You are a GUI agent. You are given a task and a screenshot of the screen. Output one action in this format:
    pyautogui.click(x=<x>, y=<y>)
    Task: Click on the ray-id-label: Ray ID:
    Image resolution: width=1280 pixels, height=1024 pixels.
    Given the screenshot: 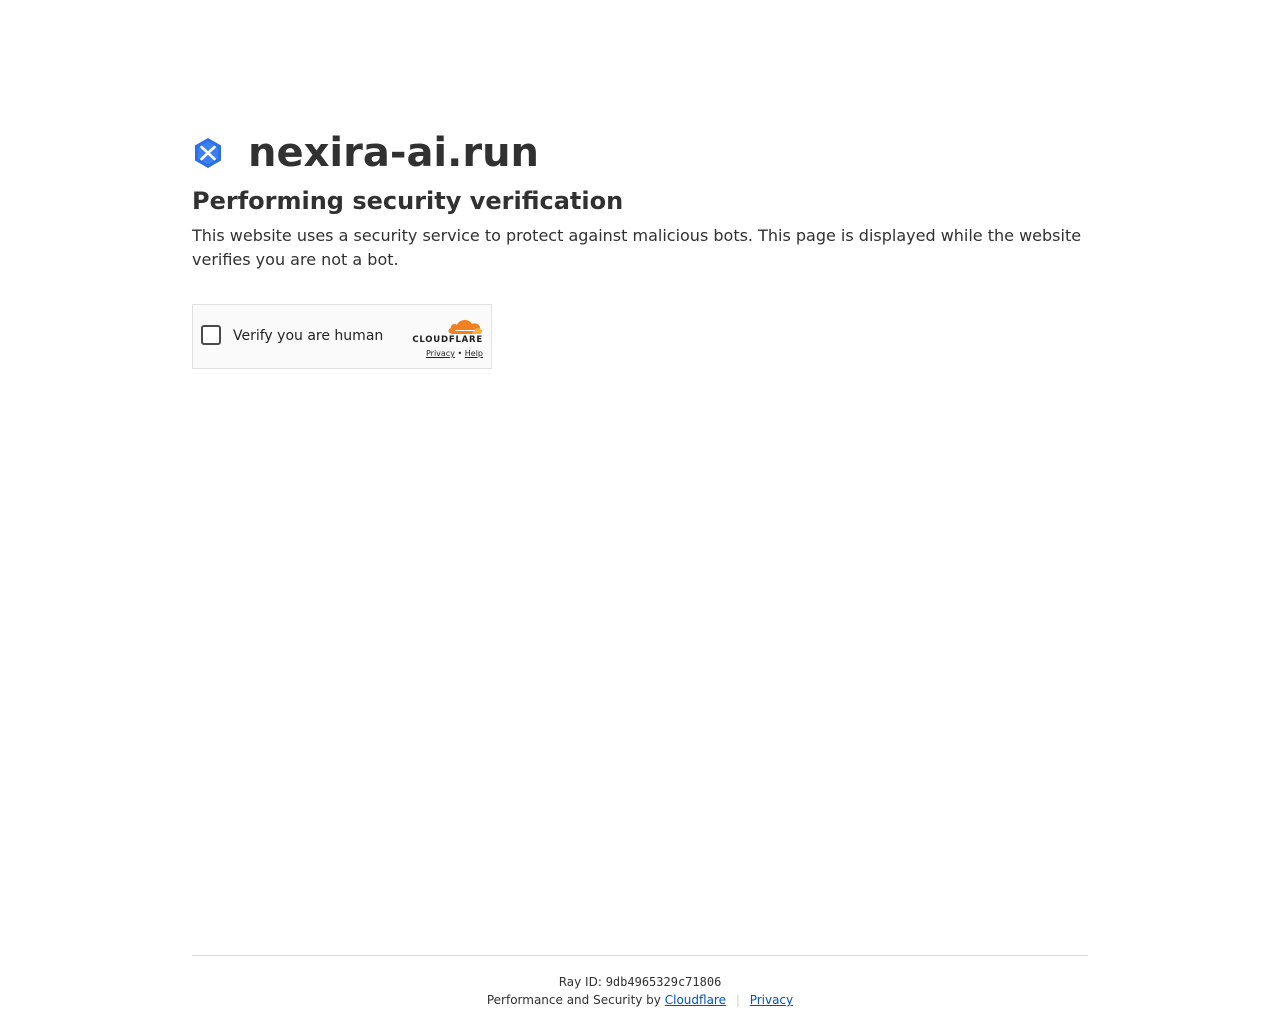 What is the action you would take?
    pyautogui.click(x=580, y=982)
    